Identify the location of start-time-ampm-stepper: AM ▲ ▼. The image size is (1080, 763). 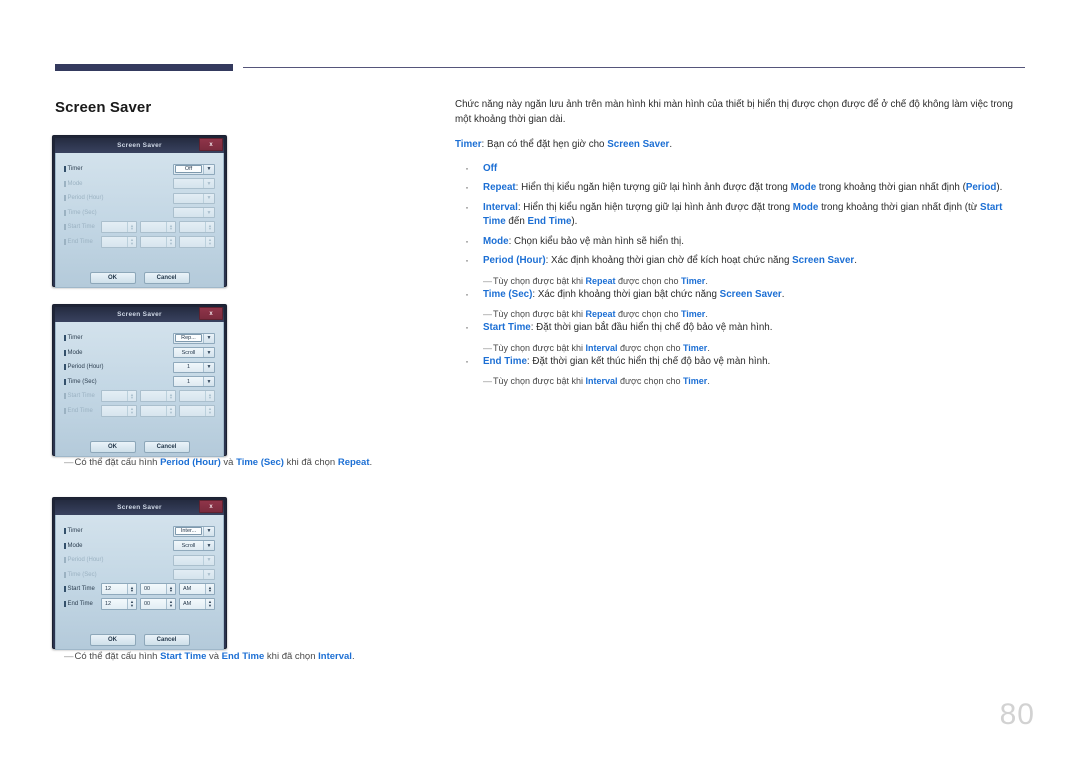
(197, 589).